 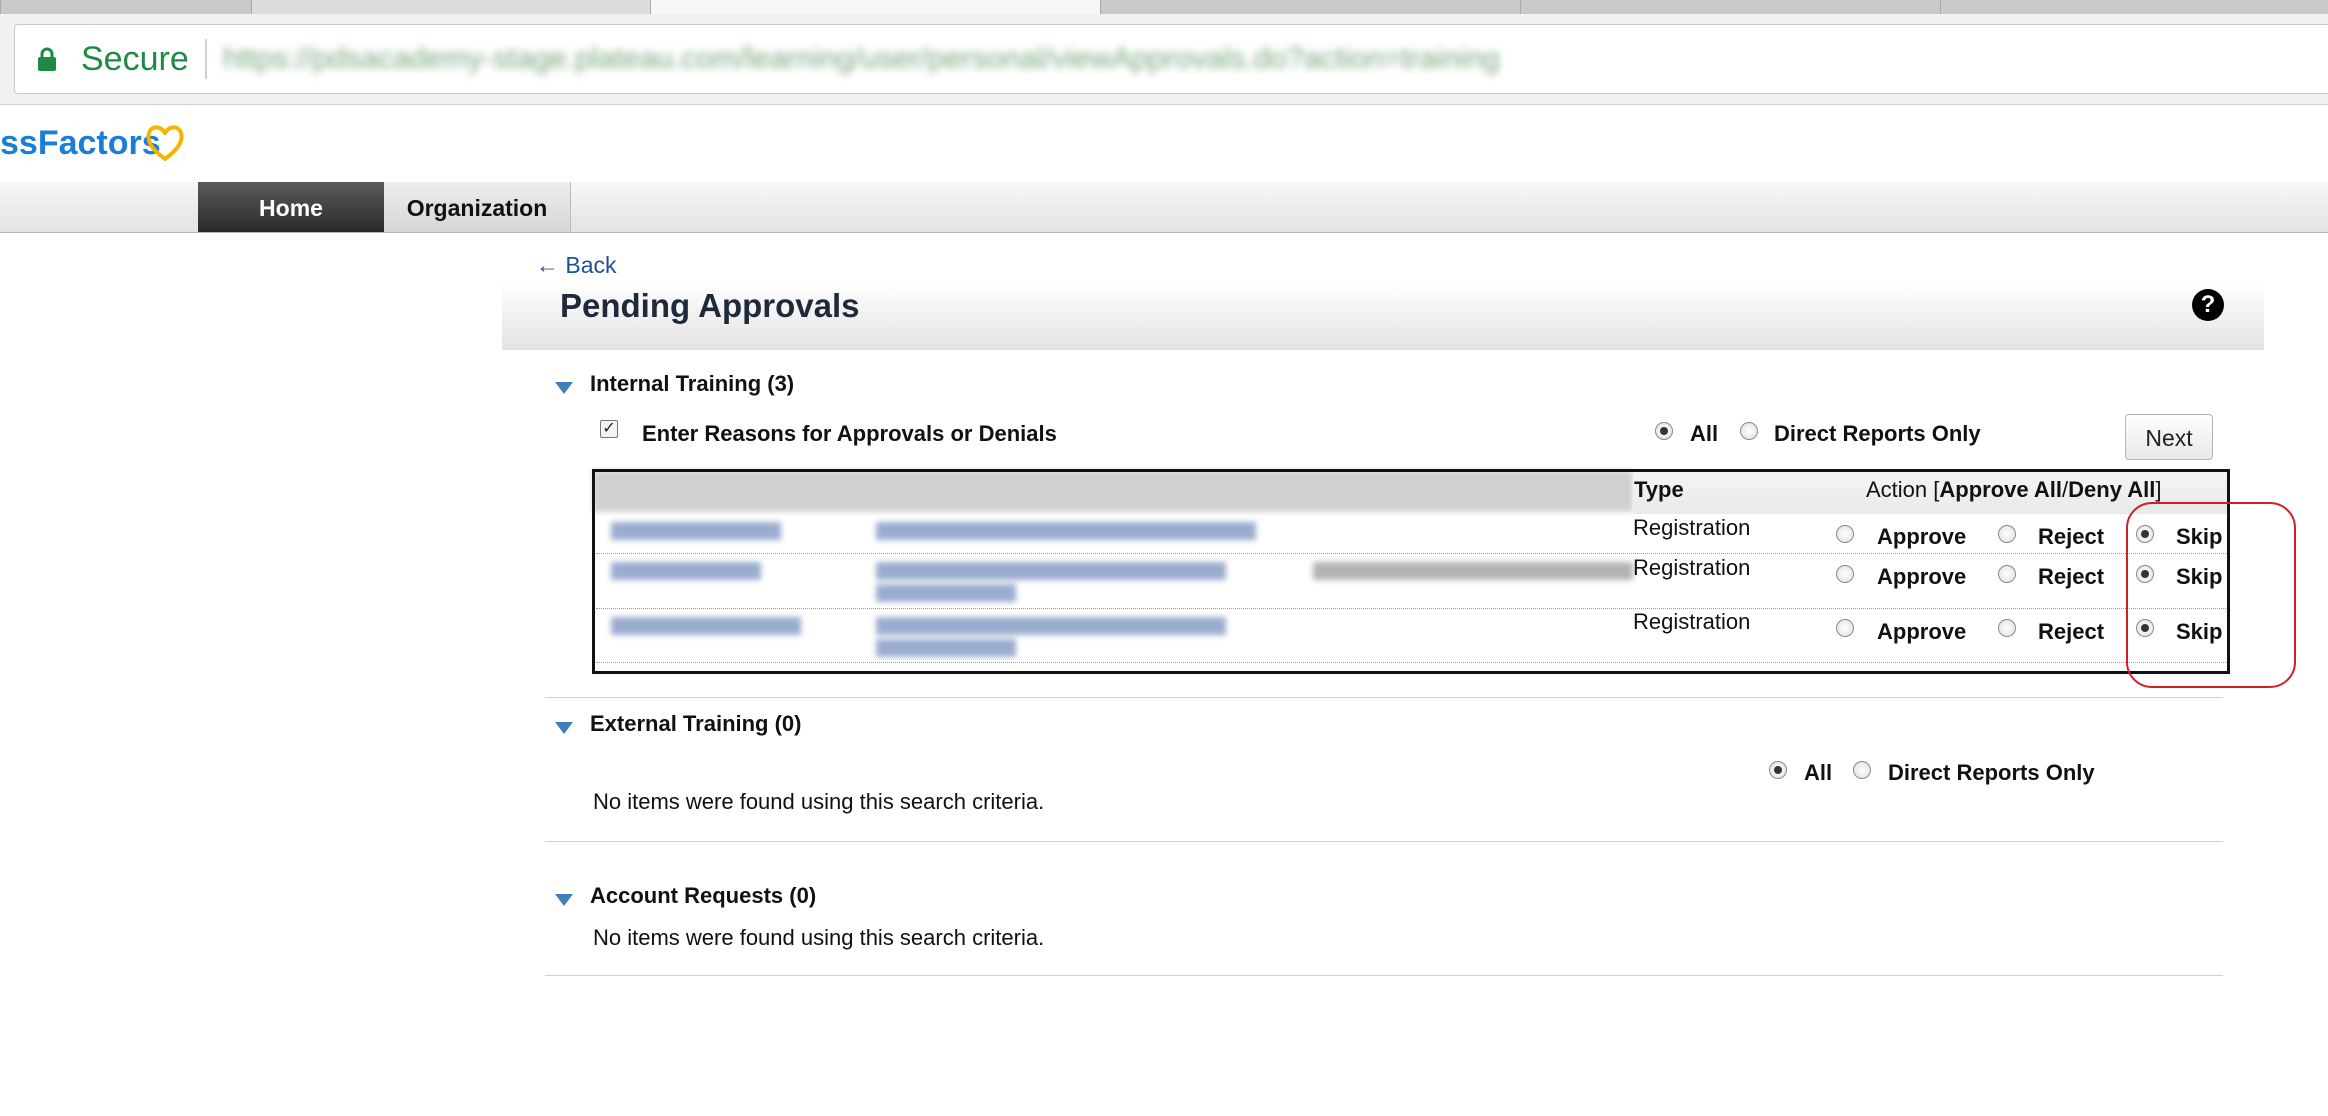 I want to click on row-3-reject-radio, so click(x=2007, y=628).